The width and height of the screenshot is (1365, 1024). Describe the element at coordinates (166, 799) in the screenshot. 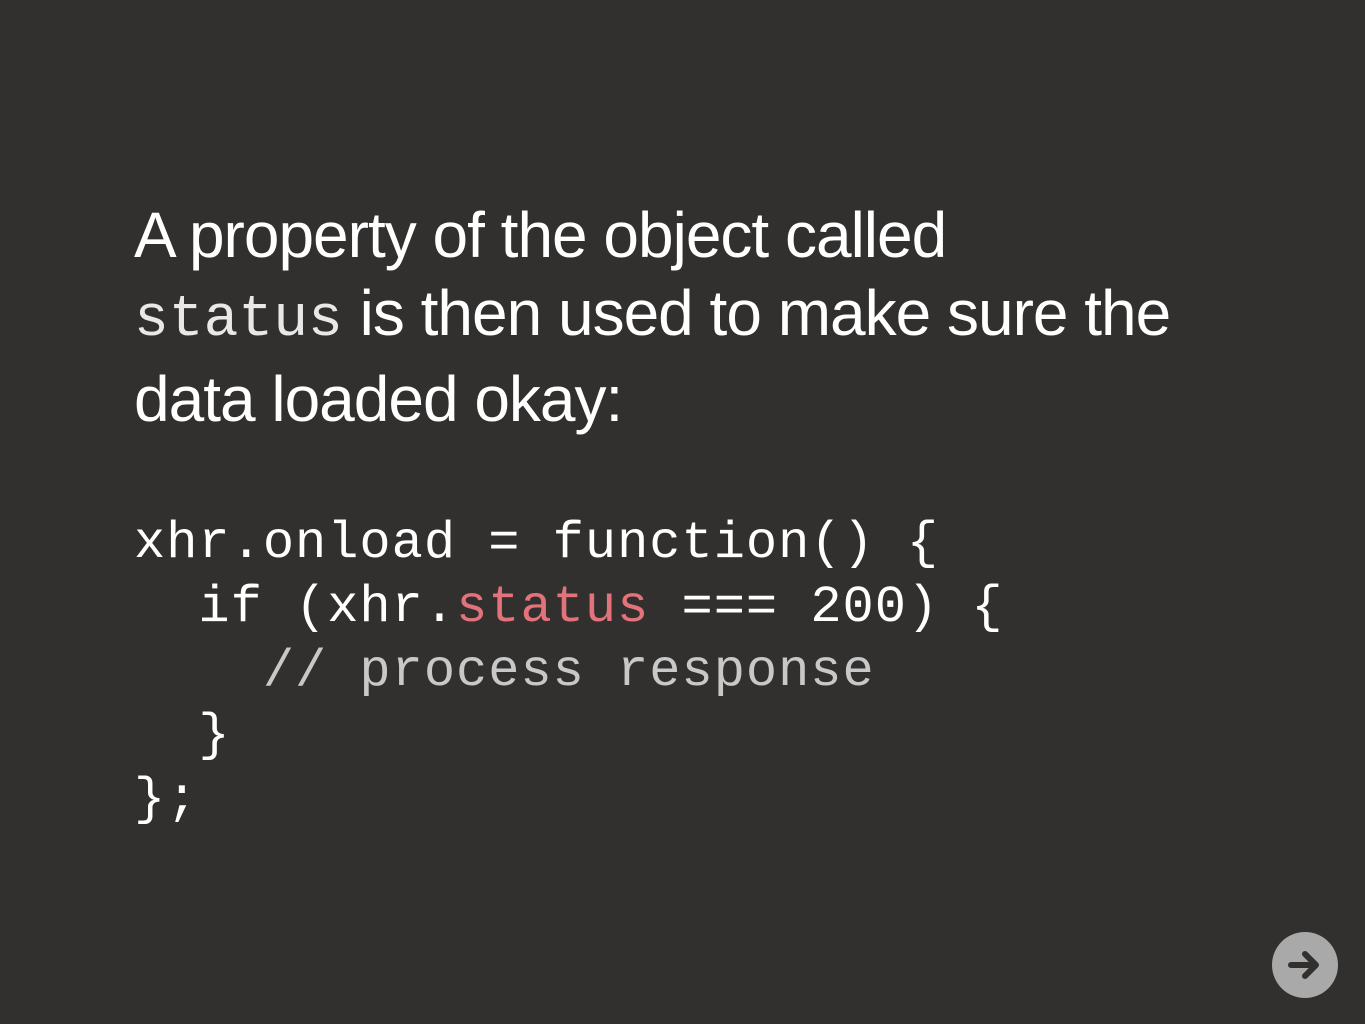

I see `code-line-5: };` at that location.